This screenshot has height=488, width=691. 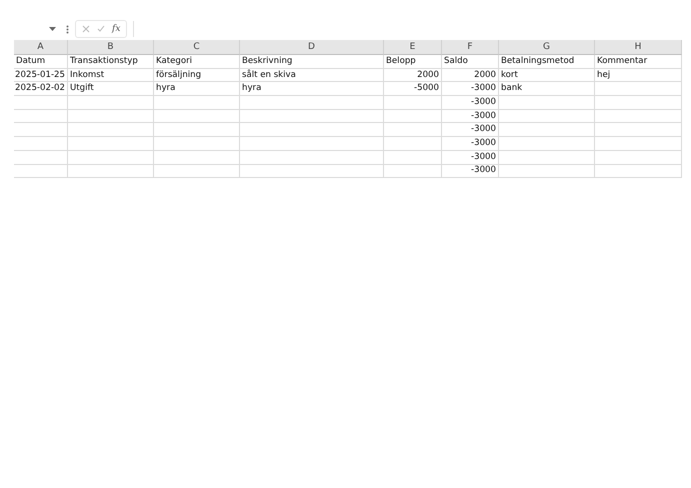 What do you see at coordinates (638, 47) in the screenshot?
I see `column-header: H` at bounding box center [638, 47].